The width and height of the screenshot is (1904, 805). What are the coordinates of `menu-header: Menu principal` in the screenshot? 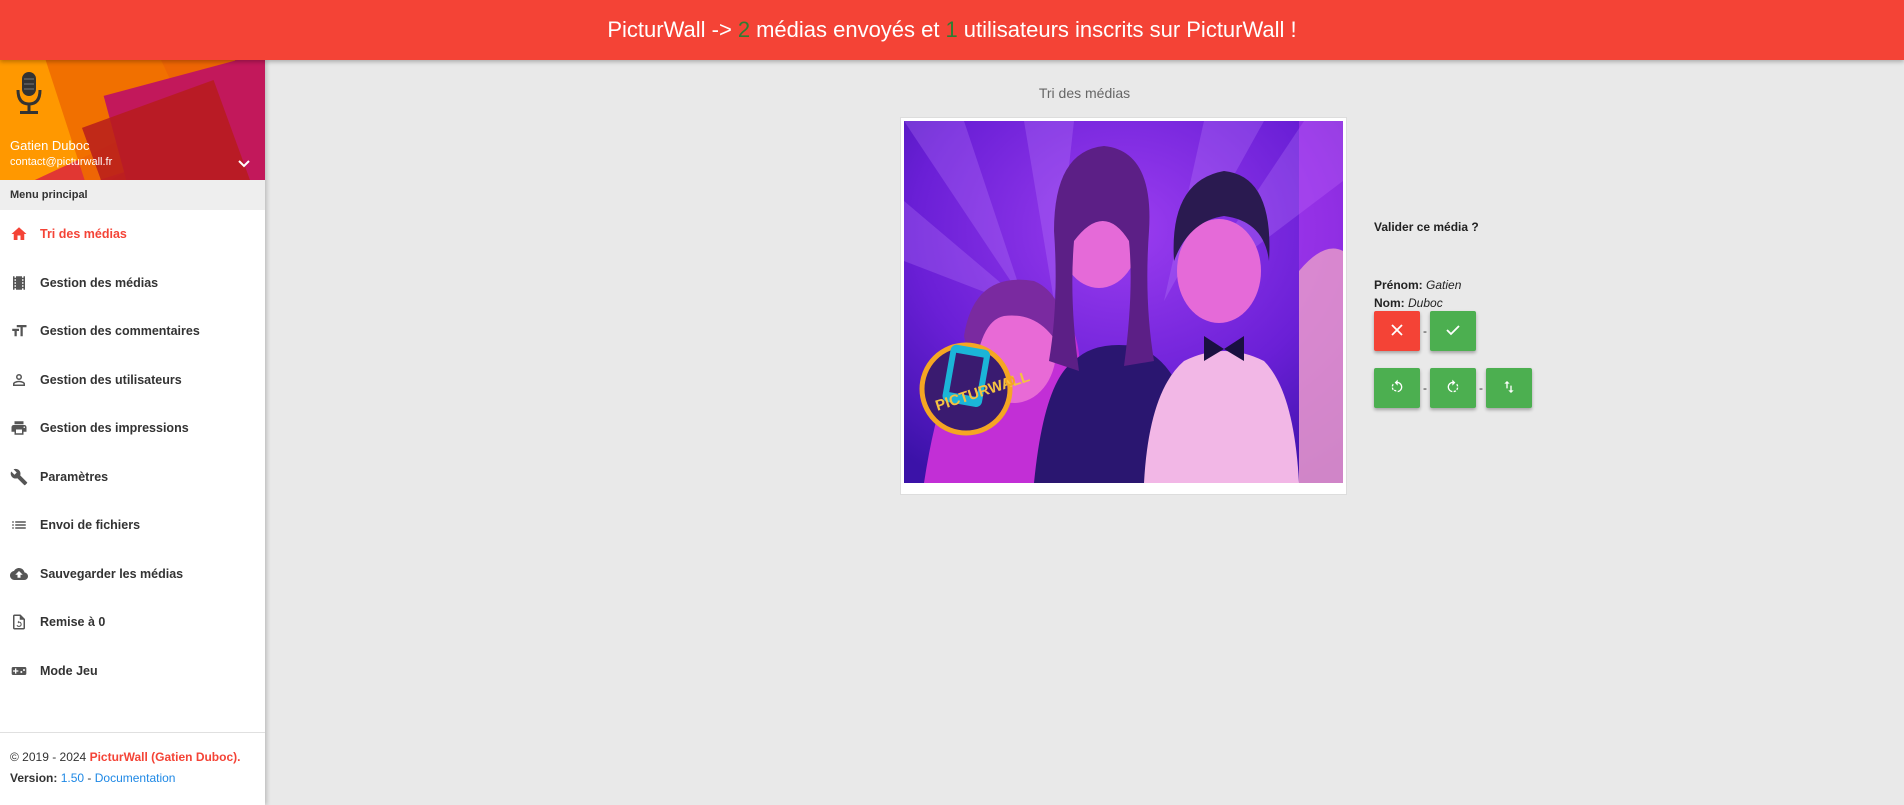 It's located at (132, 195).